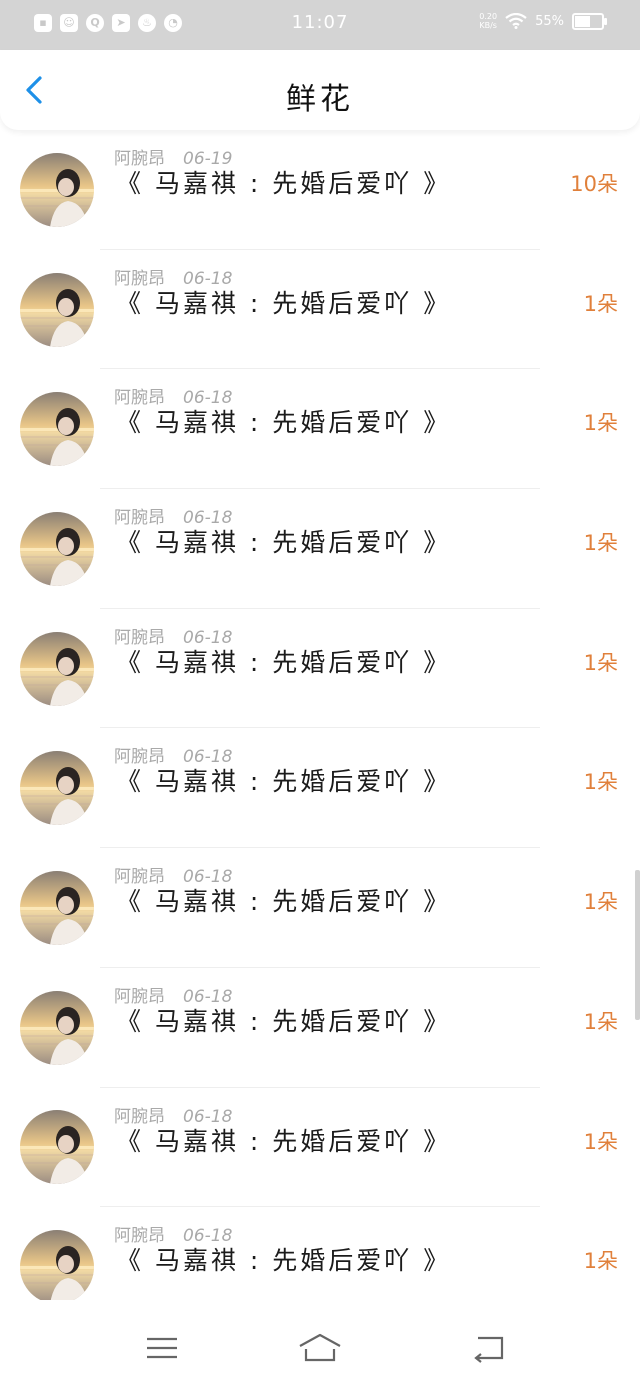 Image resolution: width=640 pixels, height=1387 pixels. What do you see at coordinates (594, 184) in the screenshot?
I see `flower-count: 10朵` at bounding box center [594, 184].